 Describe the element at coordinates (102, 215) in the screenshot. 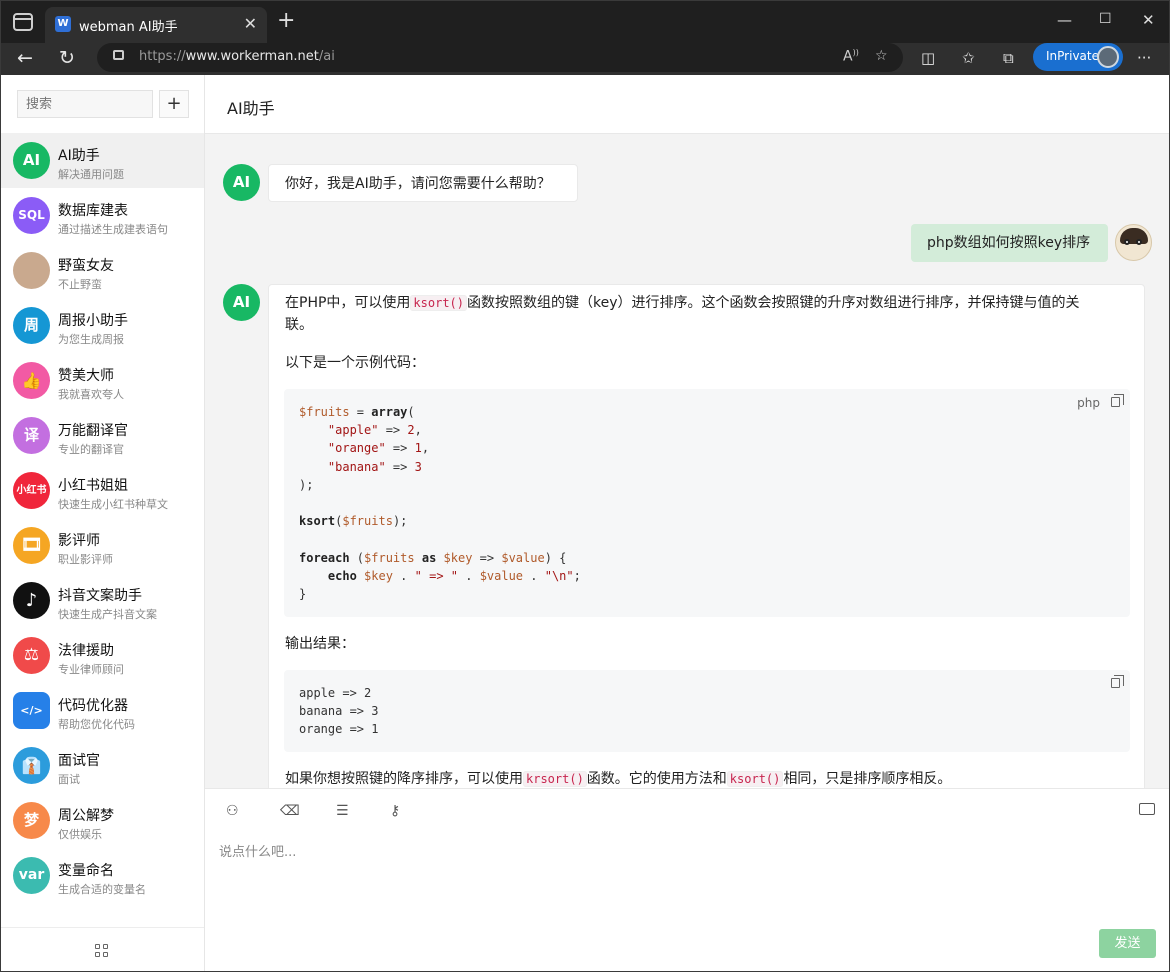

I see `sidebar-item: SQL 数据库建表 通过描述生成建表语句` at that location.